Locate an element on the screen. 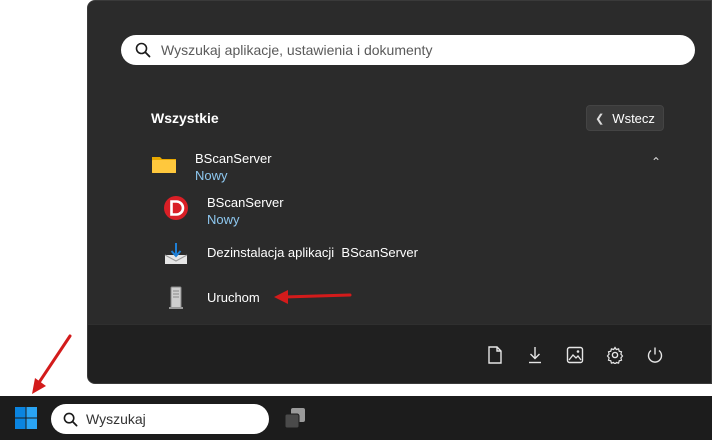 The image size is (712, 440). app-name: Uruchom is located at coordinates (233, 297).